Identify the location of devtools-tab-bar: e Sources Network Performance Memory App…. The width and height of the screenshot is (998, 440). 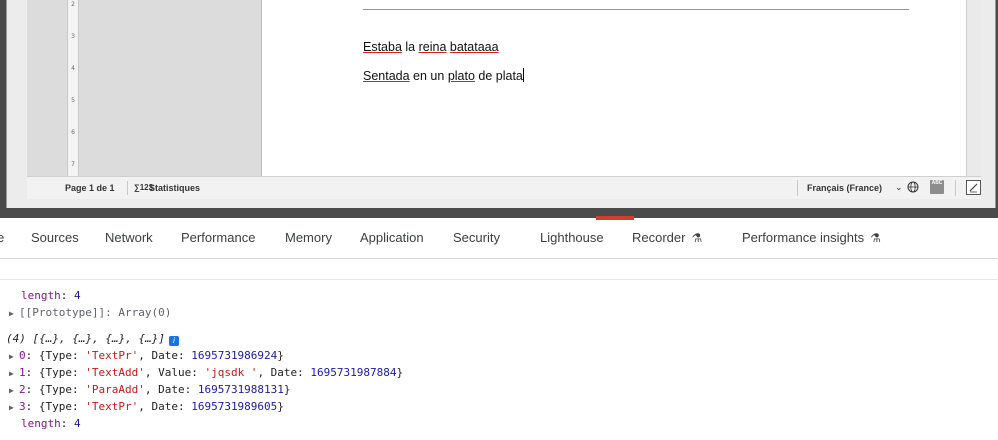
(499, 238).